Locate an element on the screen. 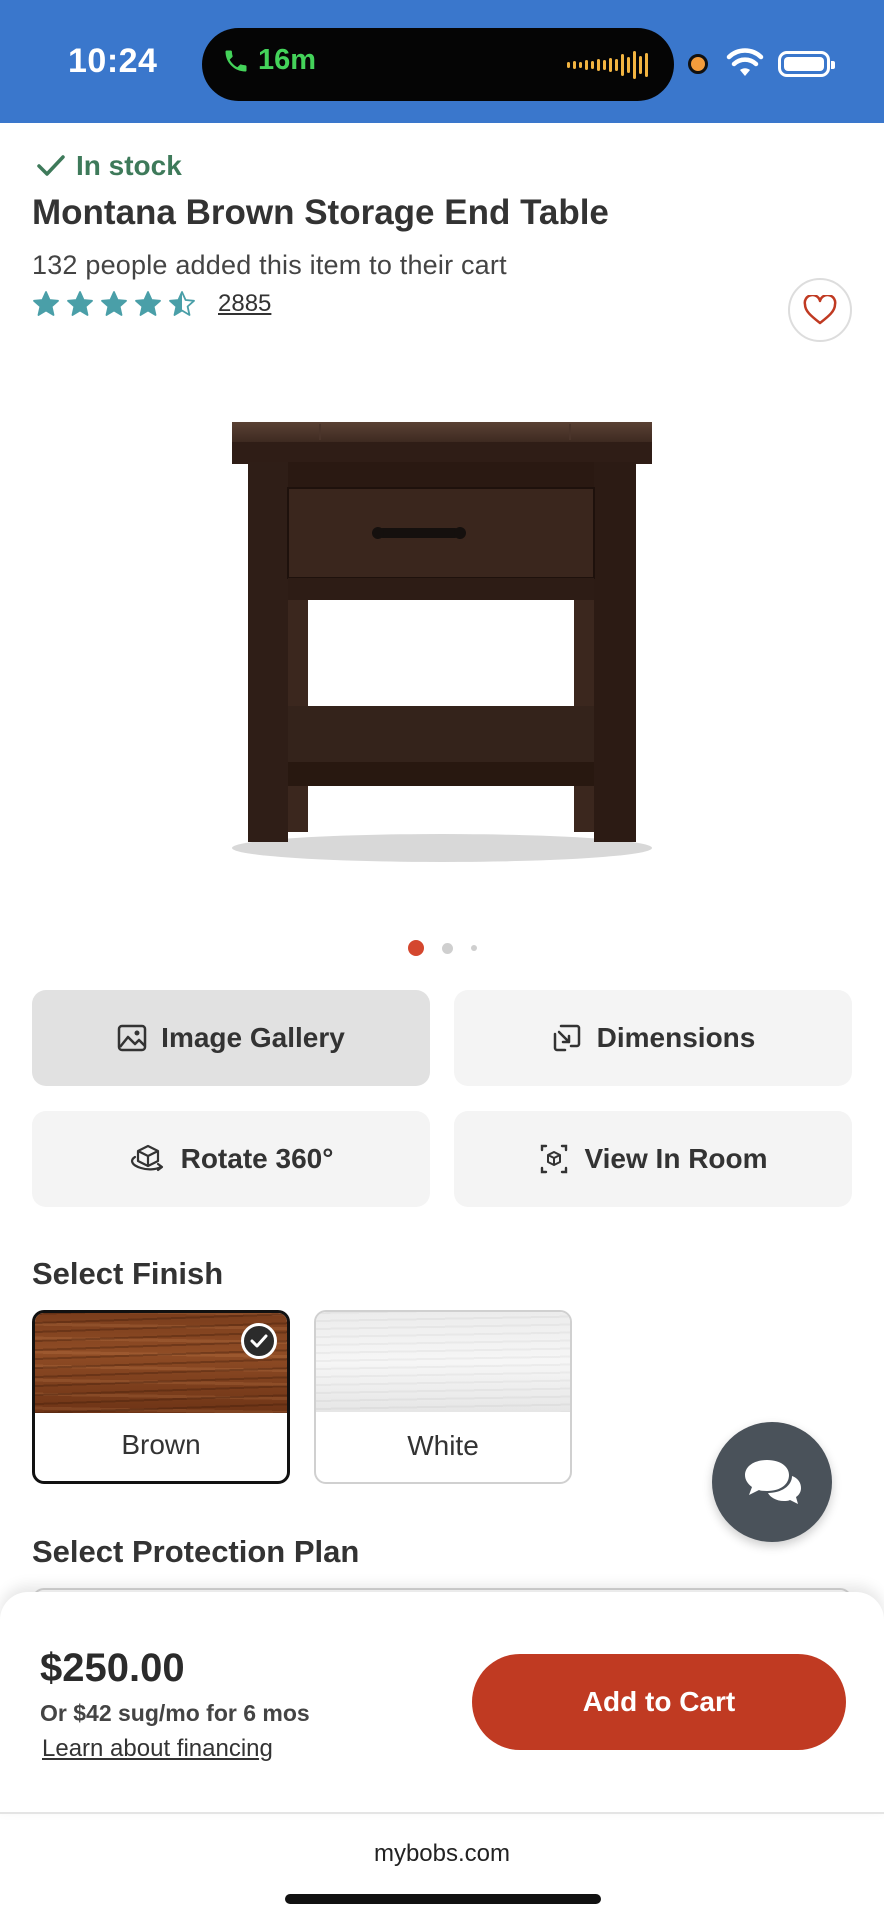  image-pagination is located at coordinates (442, 948).